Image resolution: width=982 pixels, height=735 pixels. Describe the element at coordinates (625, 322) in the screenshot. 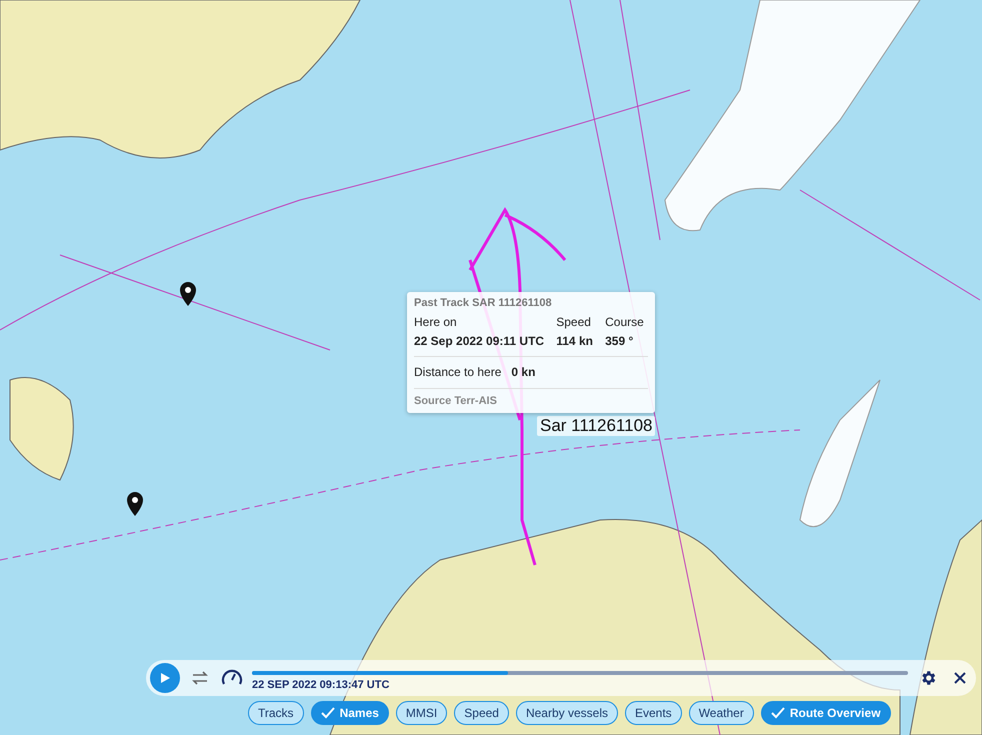

I see `field-label: Course` at that location.